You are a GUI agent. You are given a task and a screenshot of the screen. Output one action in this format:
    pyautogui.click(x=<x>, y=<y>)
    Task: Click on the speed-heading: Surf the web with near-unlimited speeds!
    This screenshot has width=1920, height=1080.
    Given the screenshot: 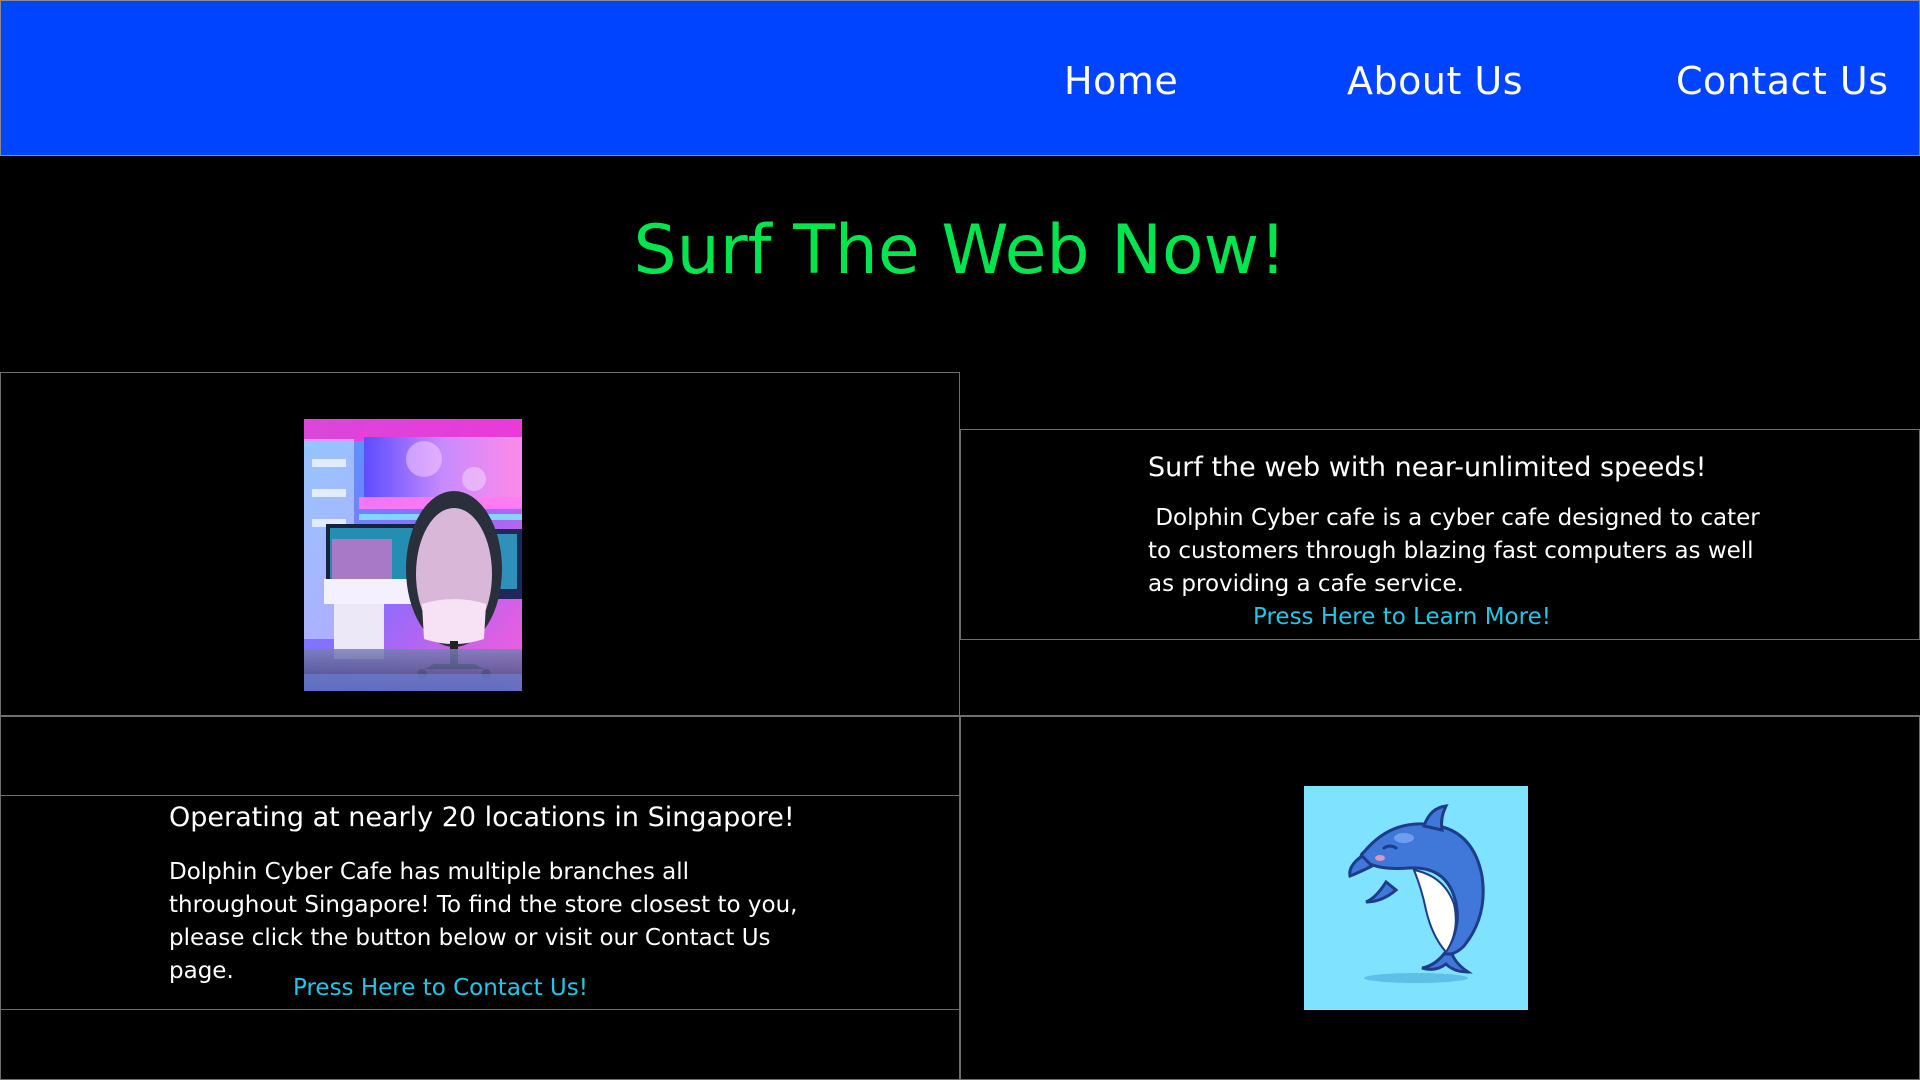 What is the action you would take?
    pyautogui.click(x=1427, y=467)
    